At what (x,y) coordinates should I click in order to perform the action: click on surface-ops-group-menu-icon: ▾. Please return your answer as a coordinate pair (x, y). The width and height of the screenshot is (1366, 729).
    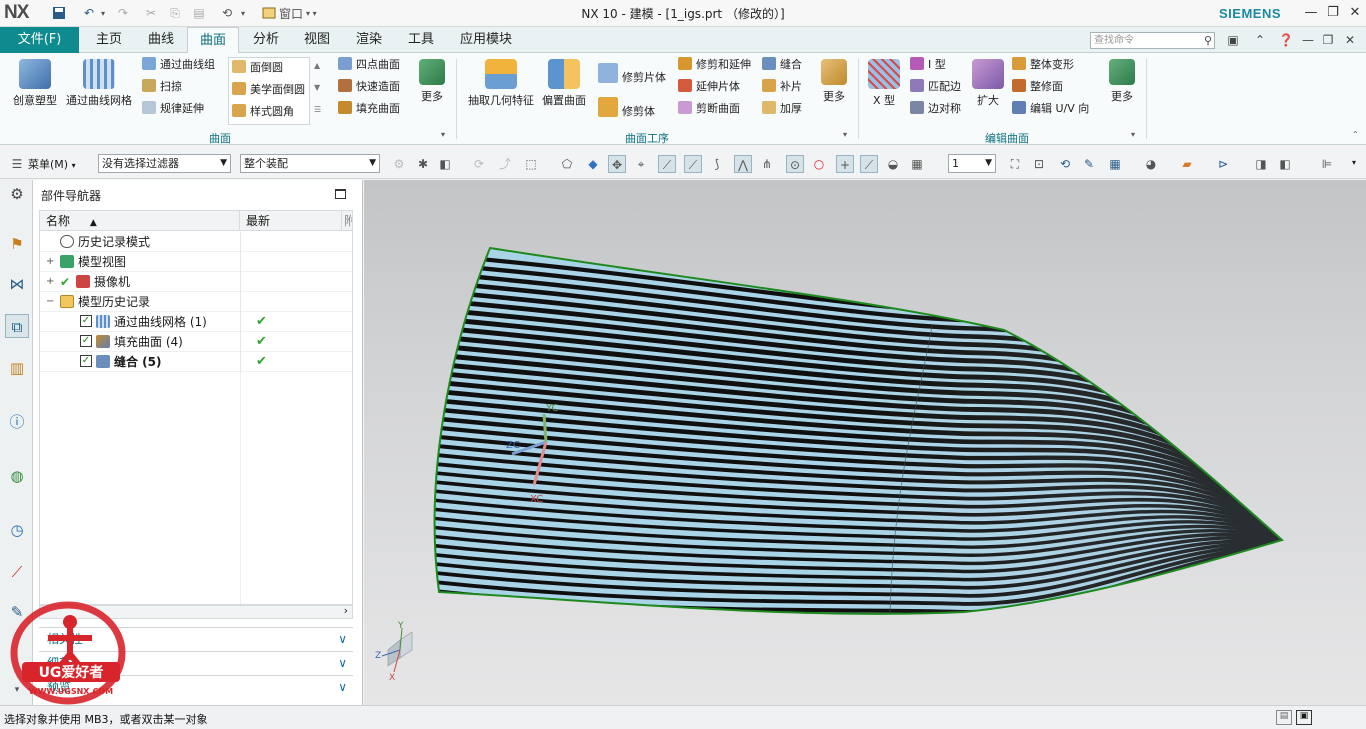
    Looking at the image, I should click on (845, 134).